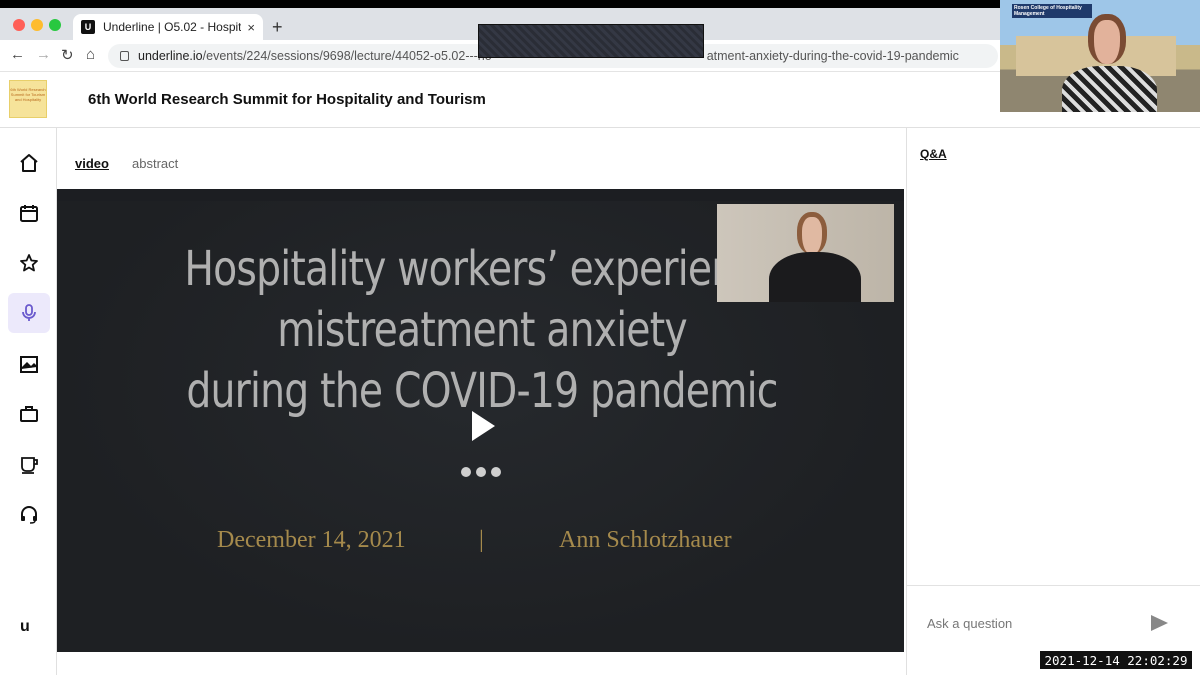  Describe the element at coordinates (25, 627) in the screenshot. I see `underline-logo: u` at that location.